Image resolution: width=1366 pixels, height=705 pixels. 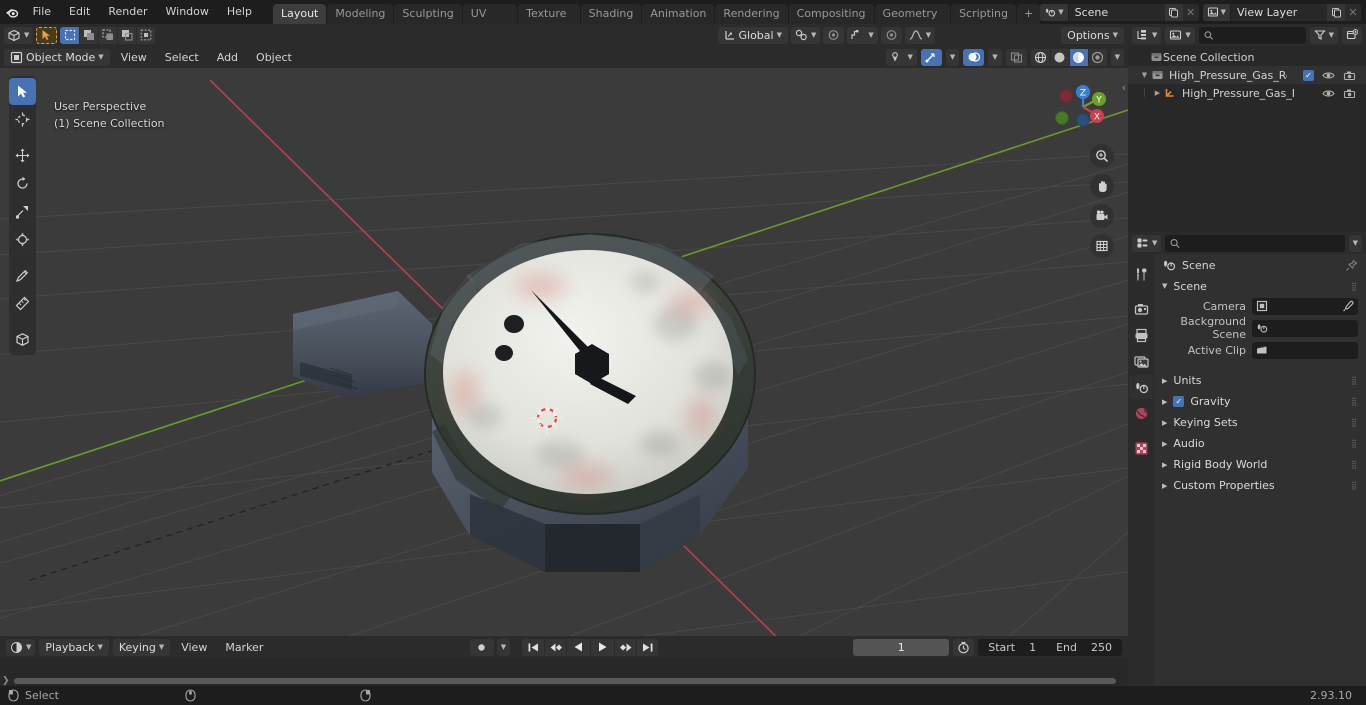 What do you see at coordinates (974, 57) in the screenshot?
I see `overlays-toggle` at bounding box center [974, 57].